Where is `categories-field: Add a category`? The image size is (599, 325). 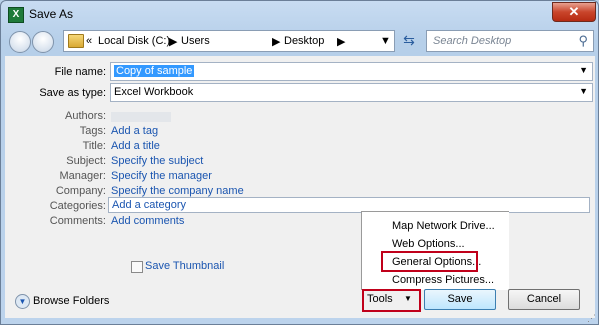
categories-field: Add a category is located at coordinates (349, 205).